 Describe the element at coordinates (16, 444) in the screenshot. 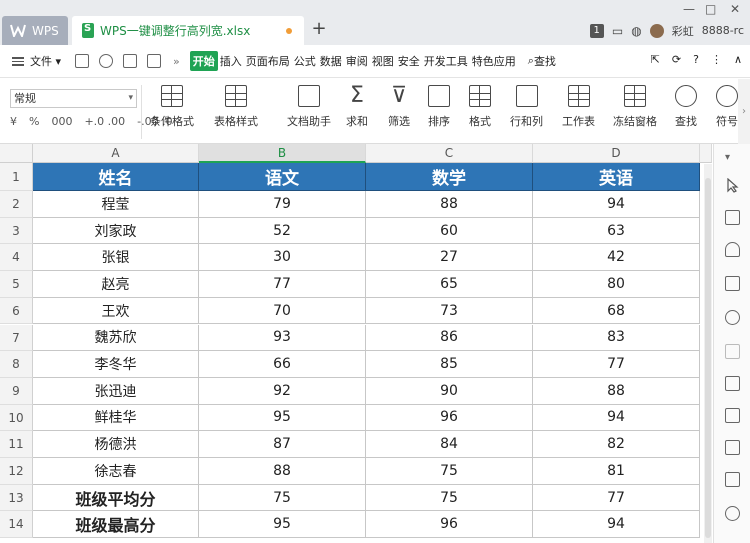

I see `row-header: 11` at that location.